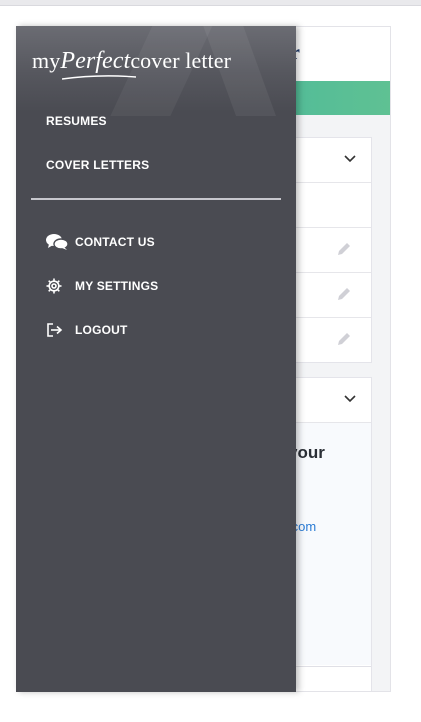 The image size is (421, 722). Describe the element at coordinates (156, 199) in the screenshot. I see `nav-divider` at that location.